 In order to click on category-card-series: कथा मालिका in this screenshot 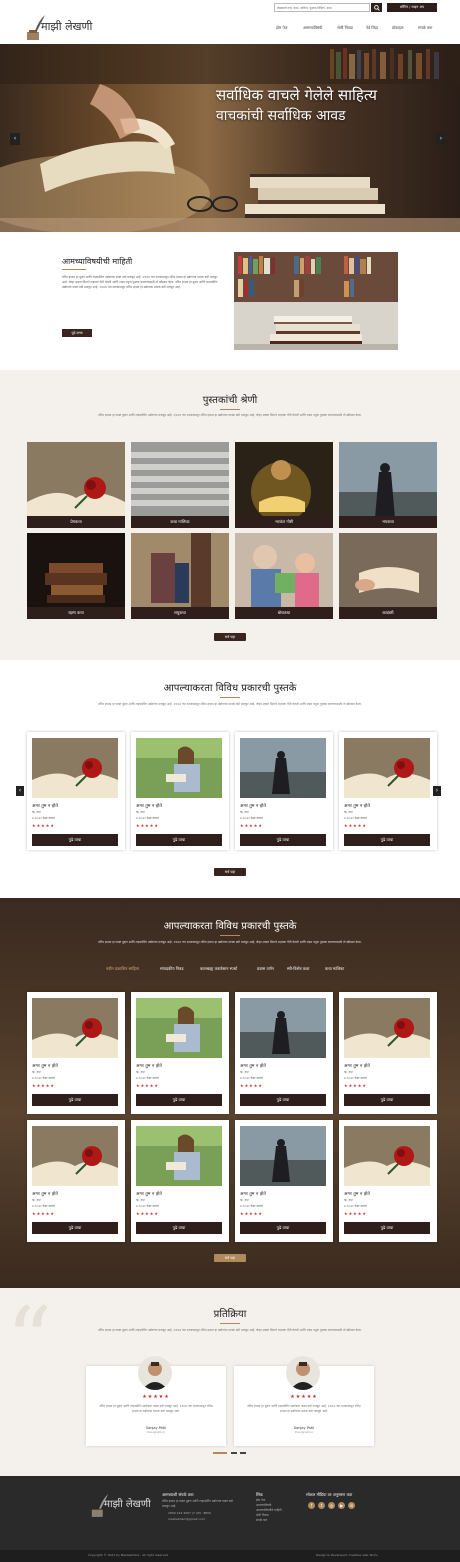, I will do `click(180, 485)`.